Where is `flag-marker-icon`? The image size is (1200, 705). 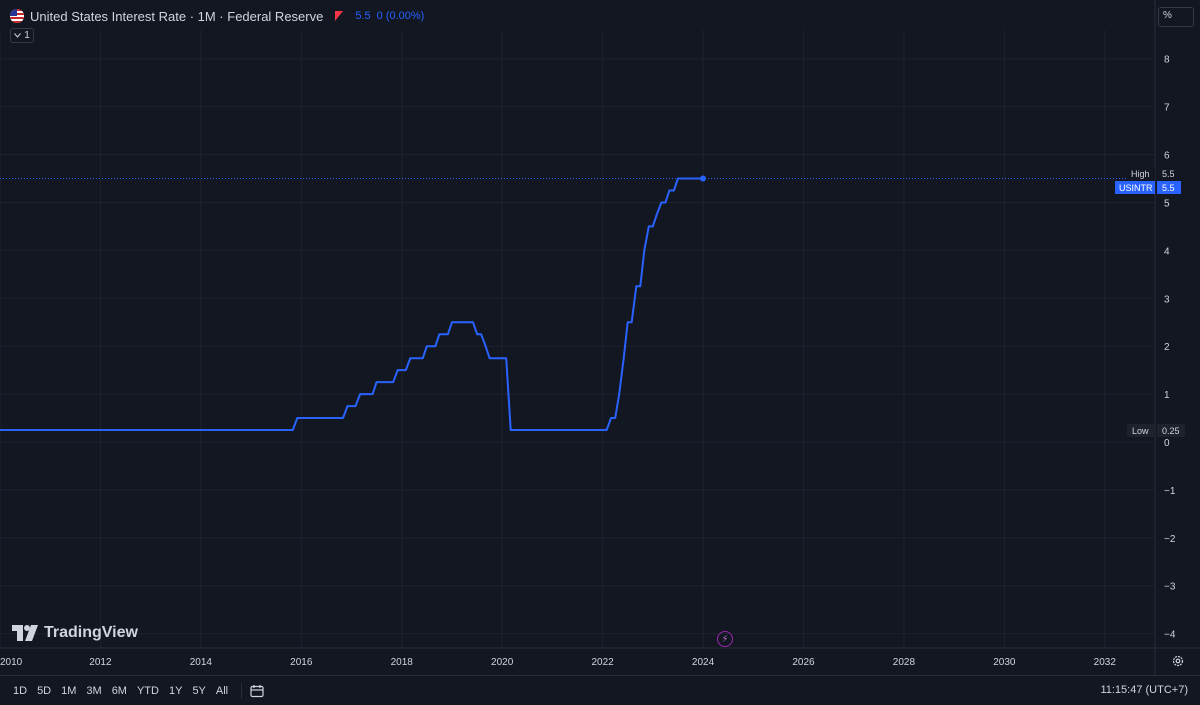 flag-marker-icon is located at coordinates (339, 16).